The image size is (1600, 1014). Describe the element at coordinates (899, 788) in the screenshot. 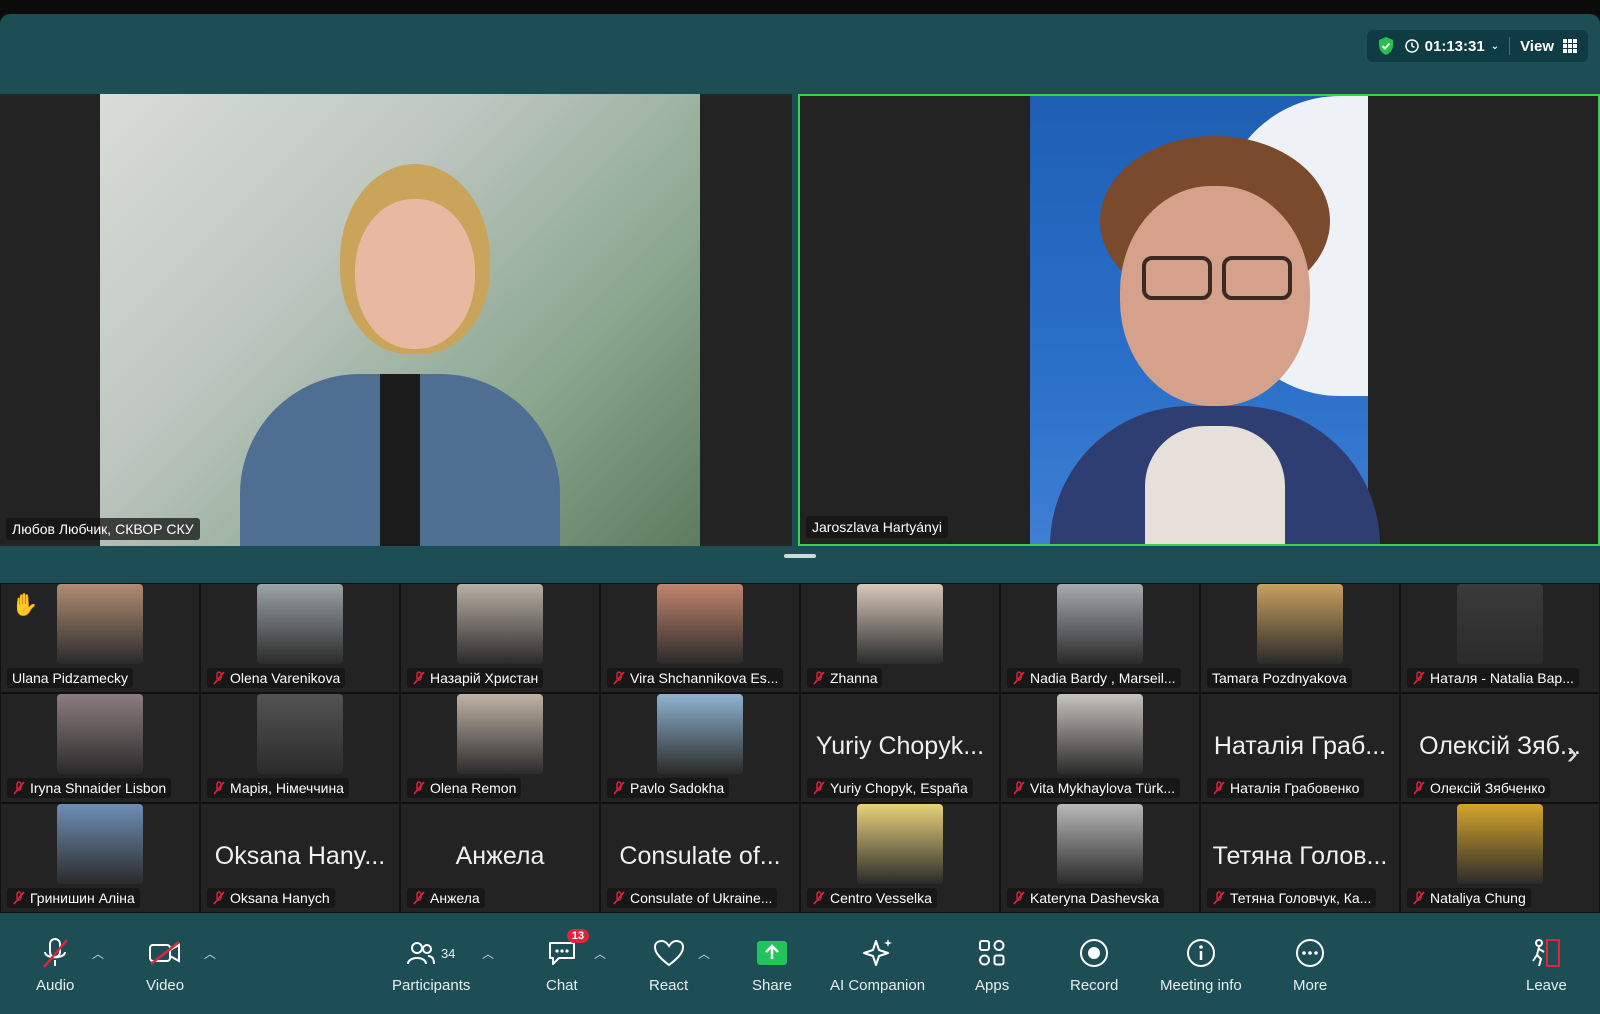

I see `participant-name-text: Yuriy Chopyk, España` at that location.